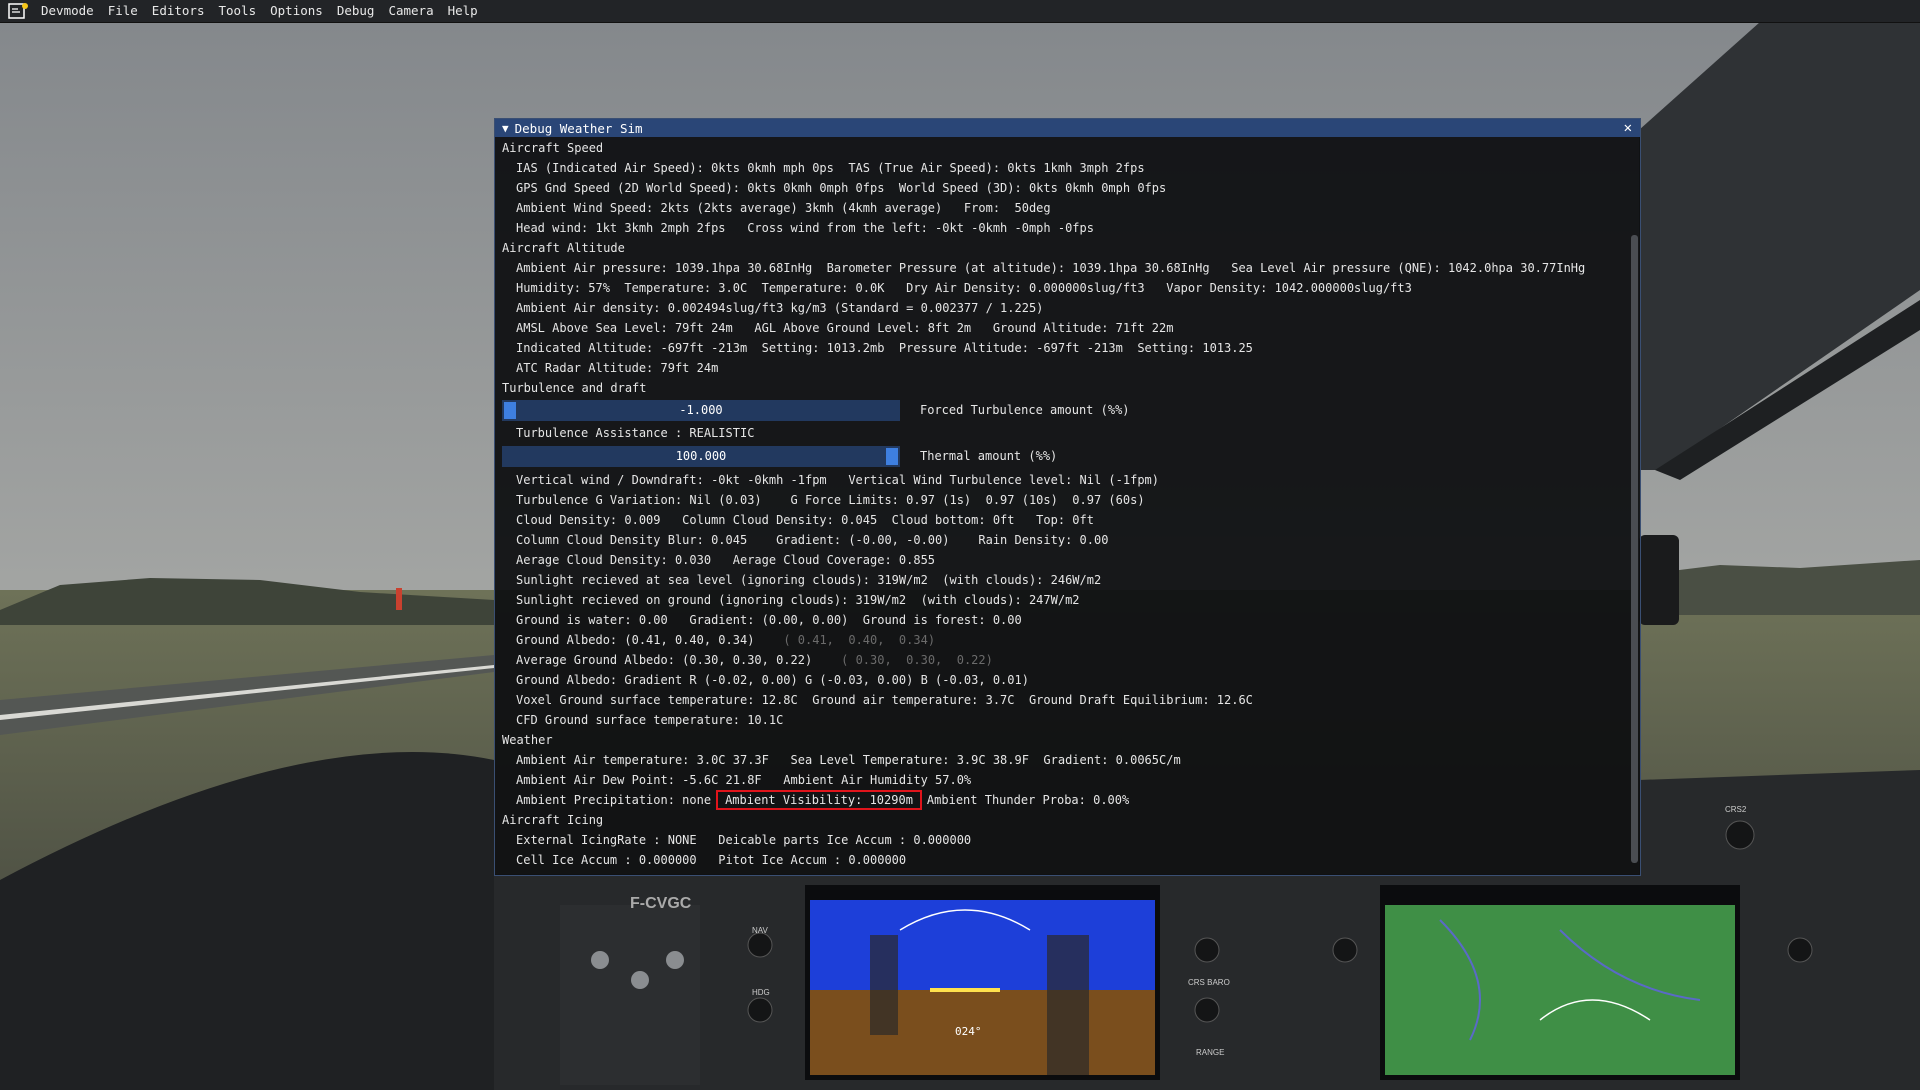  I want to click on pfd-ground, so click(982, 1032).